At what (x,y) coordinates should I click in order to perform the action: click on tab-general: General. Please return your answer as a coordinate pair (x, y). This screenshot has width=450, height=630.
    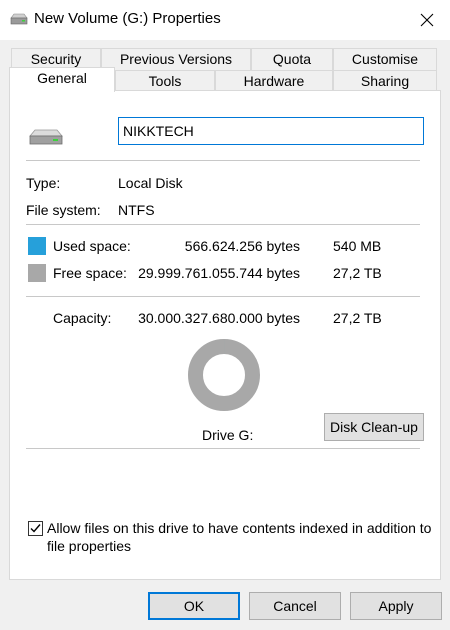
    Looking at the image, I should click on (62, 79).